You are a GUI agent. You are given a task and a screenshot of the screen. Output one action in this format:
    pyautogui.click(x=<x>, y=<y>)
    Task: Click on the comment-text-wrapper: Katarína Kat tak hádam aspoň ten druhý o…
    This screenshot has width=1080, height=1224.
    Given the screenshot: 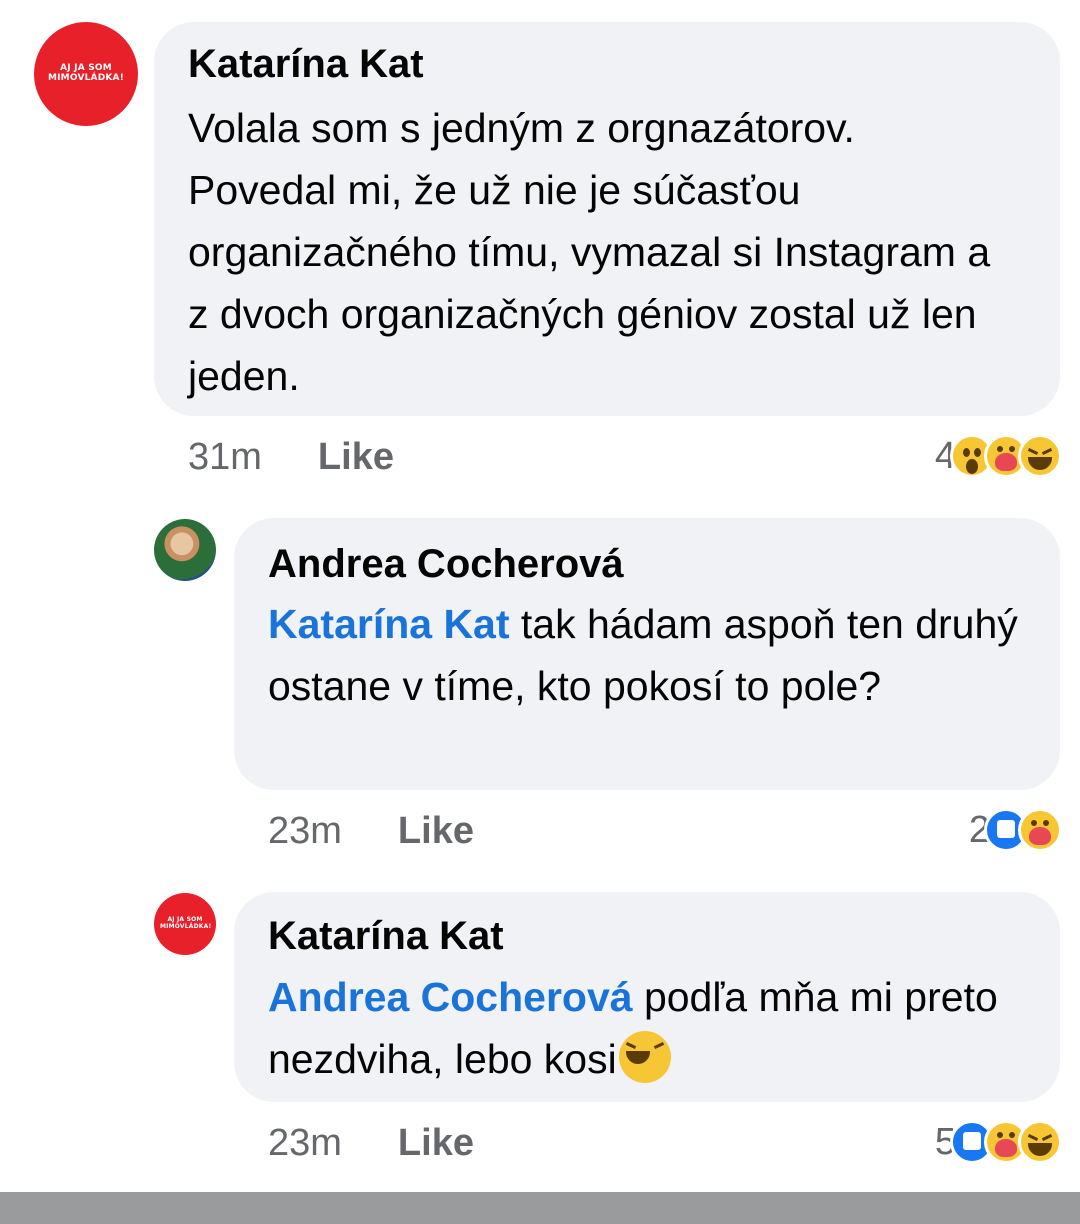 What is the action you would take?
    pyautogui.click(x=643, y=655)
    